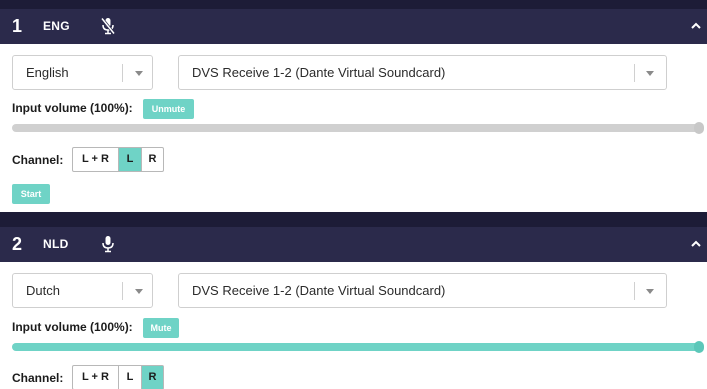 The height and width of the screenshot is (389, 707). What do you see at coordinates (43, 290) in the screenshot?
I see `language-select-value: Dutch` at bounding box center [43, 290].